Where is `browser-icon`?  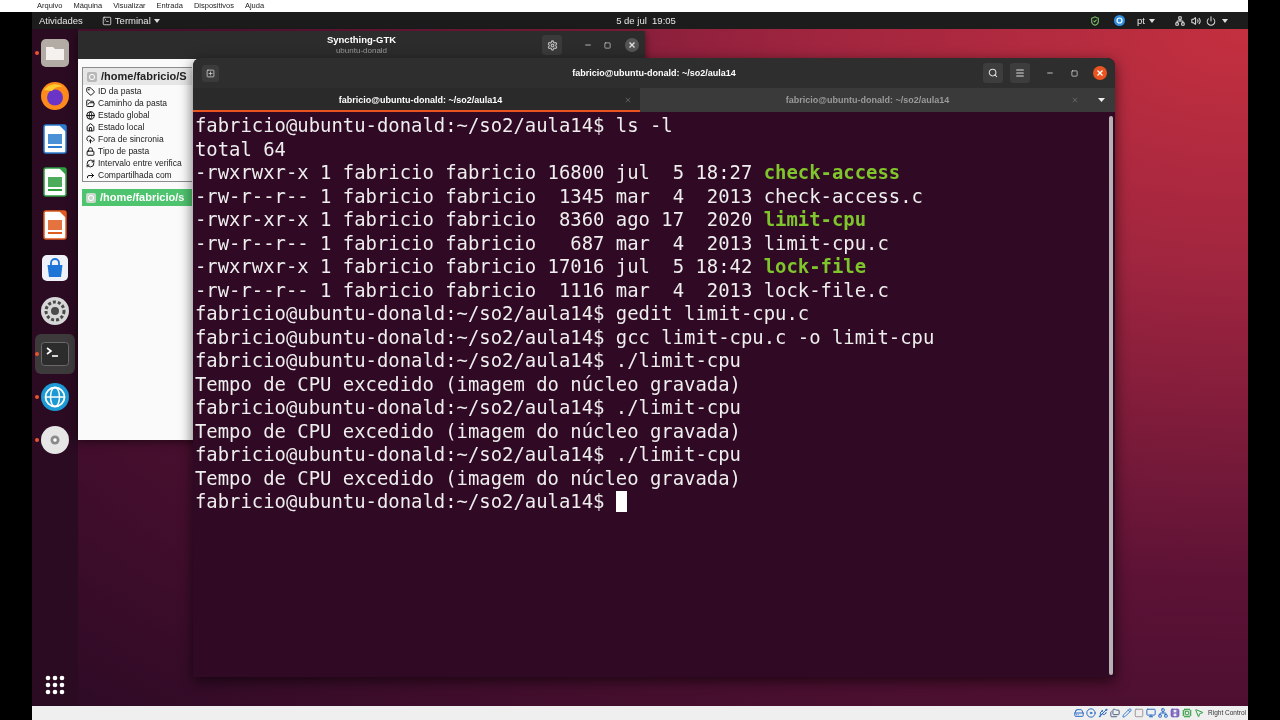 browser-icon is located at coordinates (55, 96).